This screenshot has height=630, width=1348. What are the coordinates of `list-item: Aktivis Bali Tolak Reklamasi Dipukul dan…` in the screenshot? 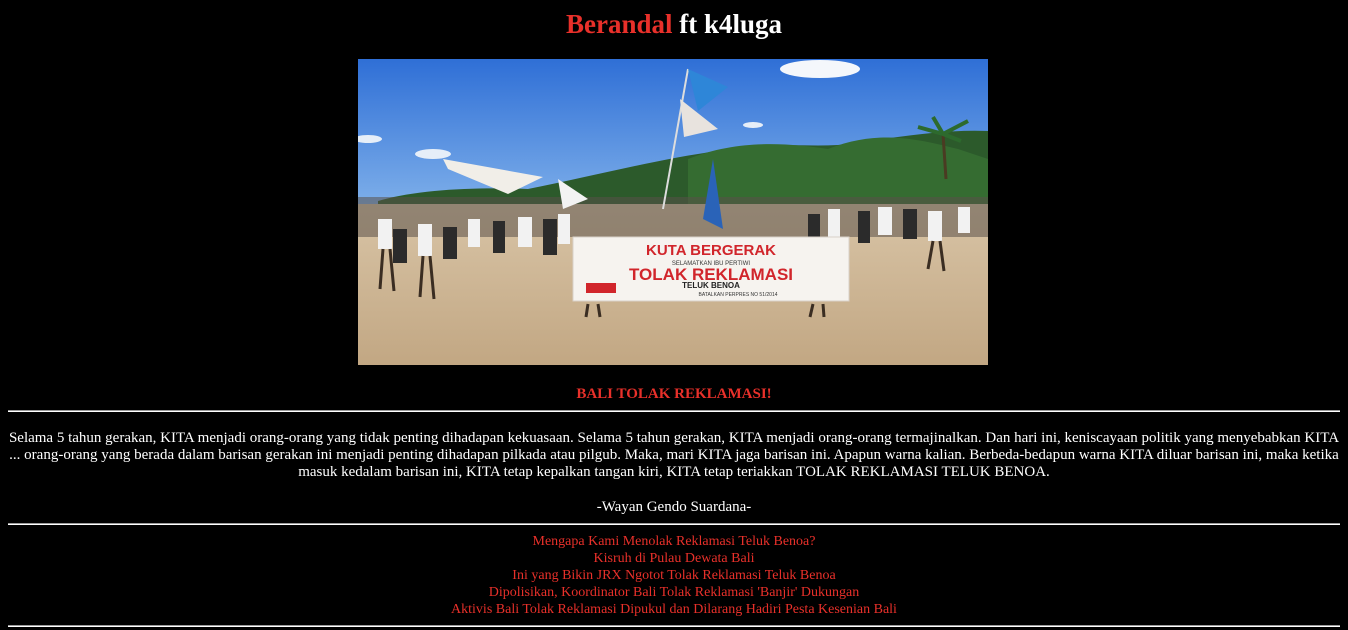 It's located at (674, 609).